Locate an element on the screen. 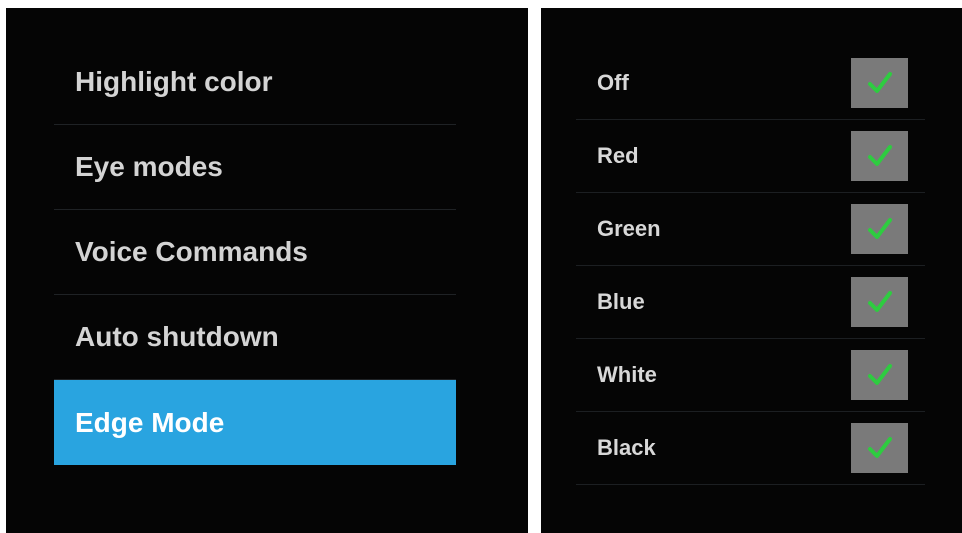 The height and width of the screenshot is (533, 962). option-label: Red is located at coordinates (618, 155).